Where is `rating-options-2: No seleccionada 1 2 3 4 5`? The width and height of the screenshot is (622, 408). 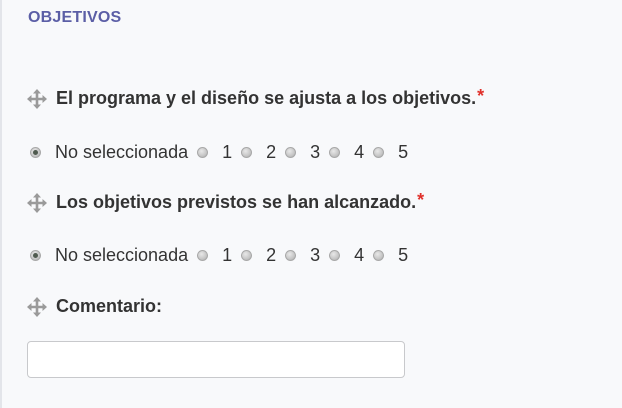
rating-options-2: No seleccionada 1 2 3 4 5 is located at coordinates (223, 255).